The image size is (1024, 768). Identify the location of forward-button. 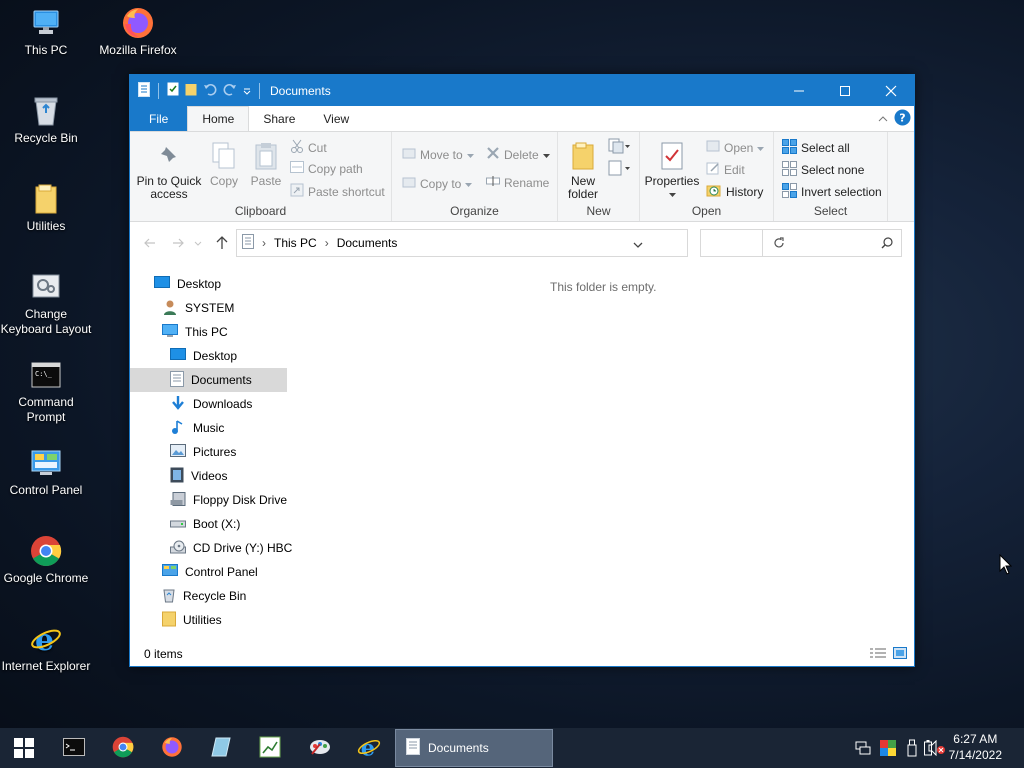
(178, 243).